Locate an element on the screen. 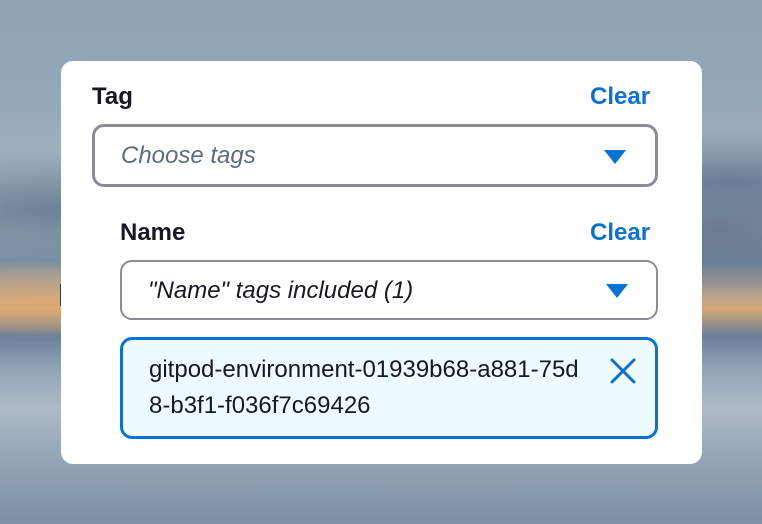 Image resolution: width=762 pixels, height=524 pixels. tag-select: Choose tags is located at coordinates (375, 155).